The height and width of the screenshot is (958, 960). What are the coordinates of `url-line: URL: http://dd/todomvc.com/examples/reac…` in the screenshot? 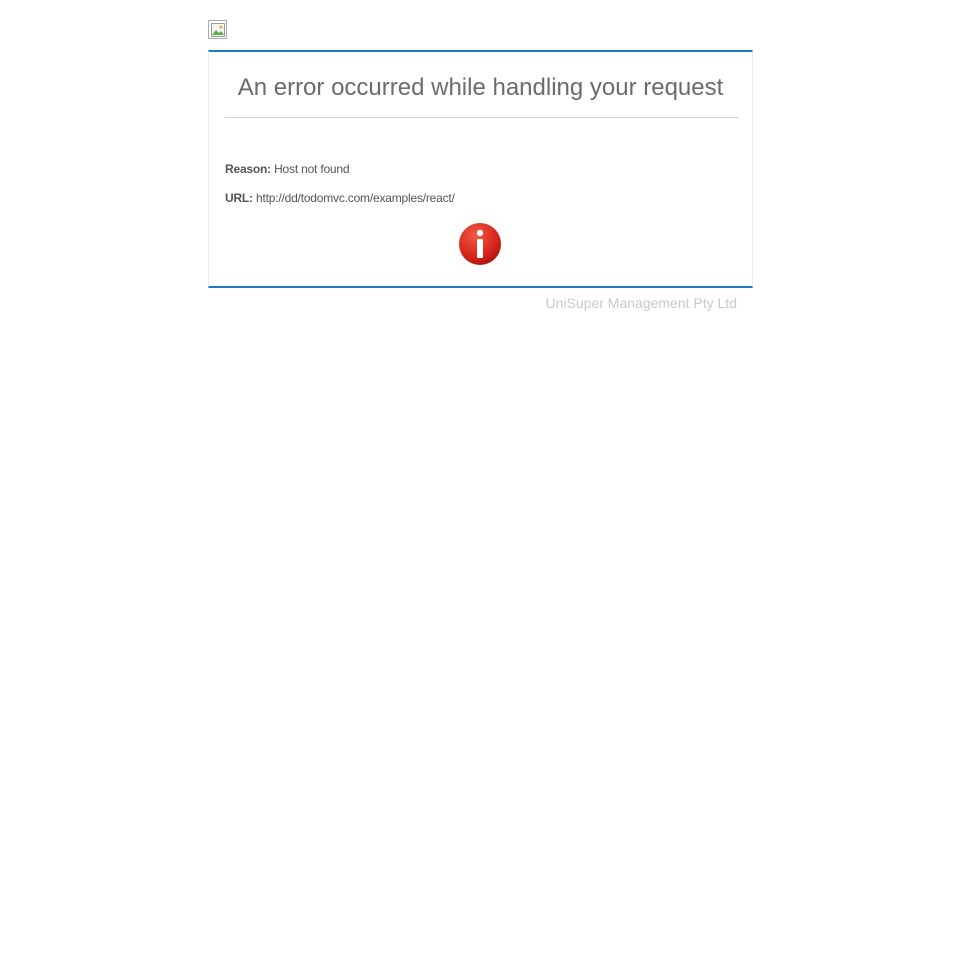 It's located at (340, 198).